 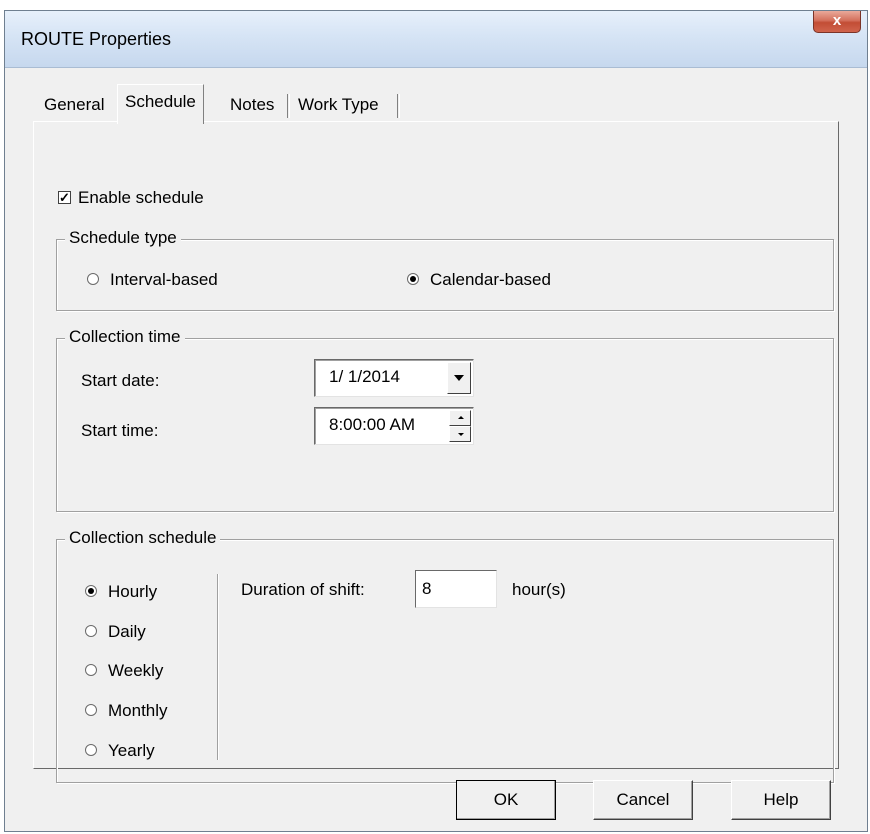 What do you see at coordinates (127, 631) in the screenshot?
I see `daily-label: Daily` at bounding box center [127, 631].